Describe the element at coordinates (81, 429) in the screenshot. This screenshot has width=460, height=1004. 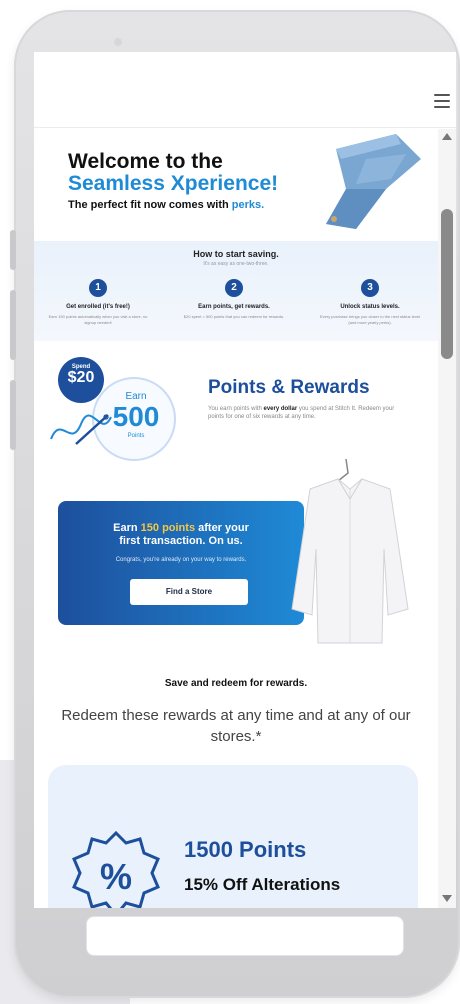
I see `needle-thread-icon` at that location.